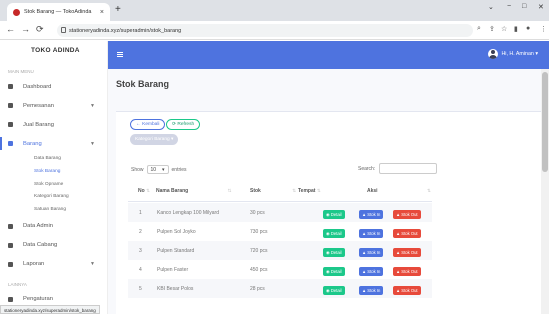  I want to click on window-close-icon: ✕, so click(541, 7).